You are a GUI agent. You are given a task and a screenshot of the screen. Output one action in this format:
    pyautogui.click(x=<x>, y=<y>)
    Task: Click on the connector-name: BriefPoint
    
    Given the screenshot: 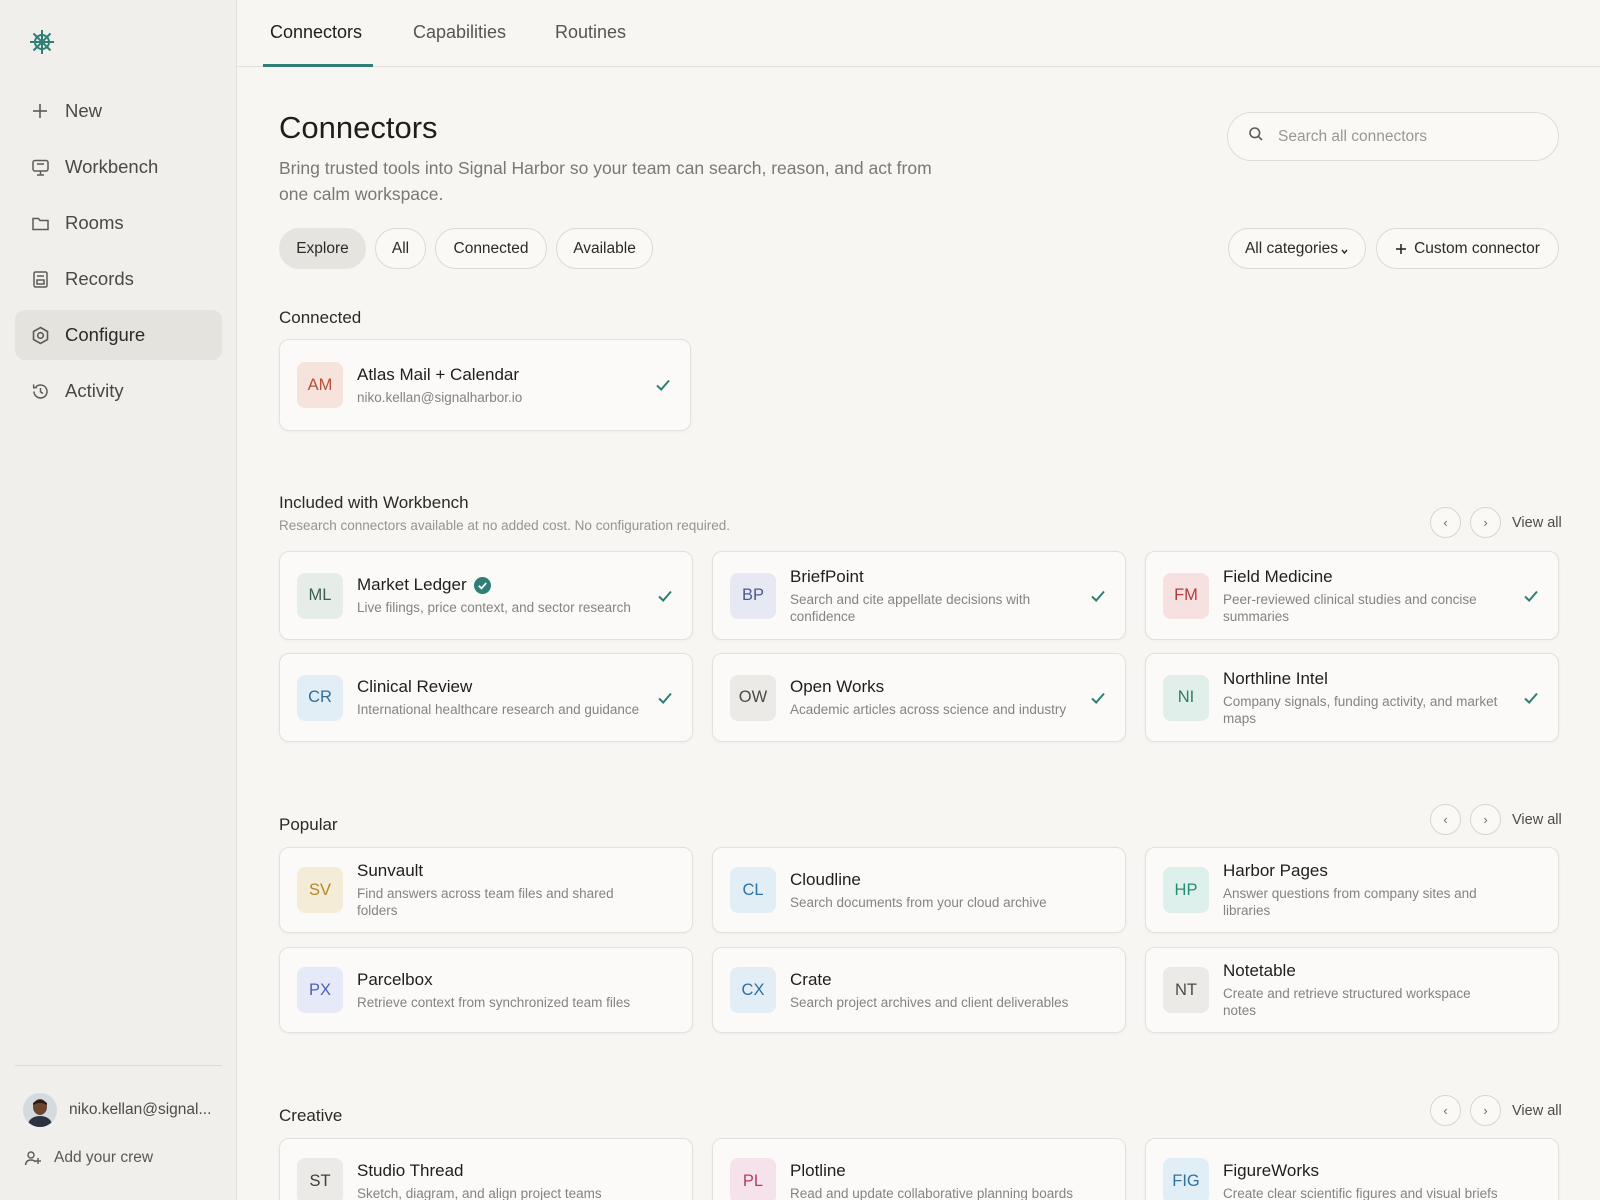 What is the action you would take?
    pyautogui.click(x=931, y=577)
    